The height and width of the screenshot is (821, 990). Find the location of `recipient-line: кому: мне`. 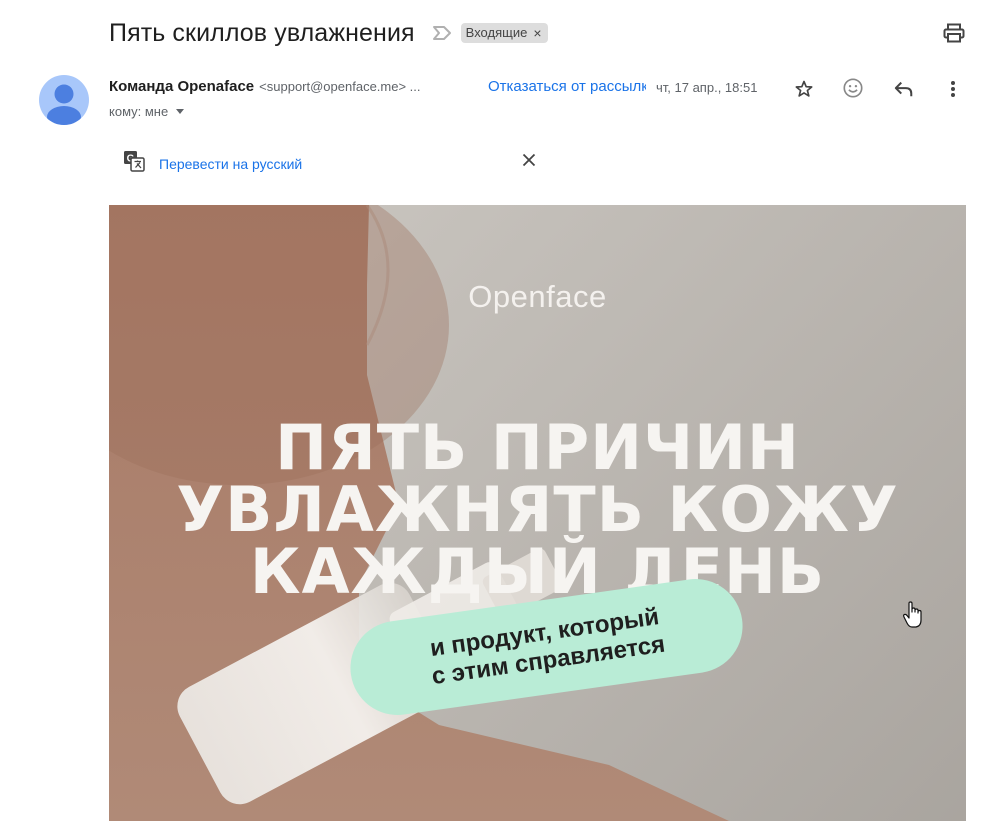

recipient-line: кому: мне is located at coordinates (147, 111).